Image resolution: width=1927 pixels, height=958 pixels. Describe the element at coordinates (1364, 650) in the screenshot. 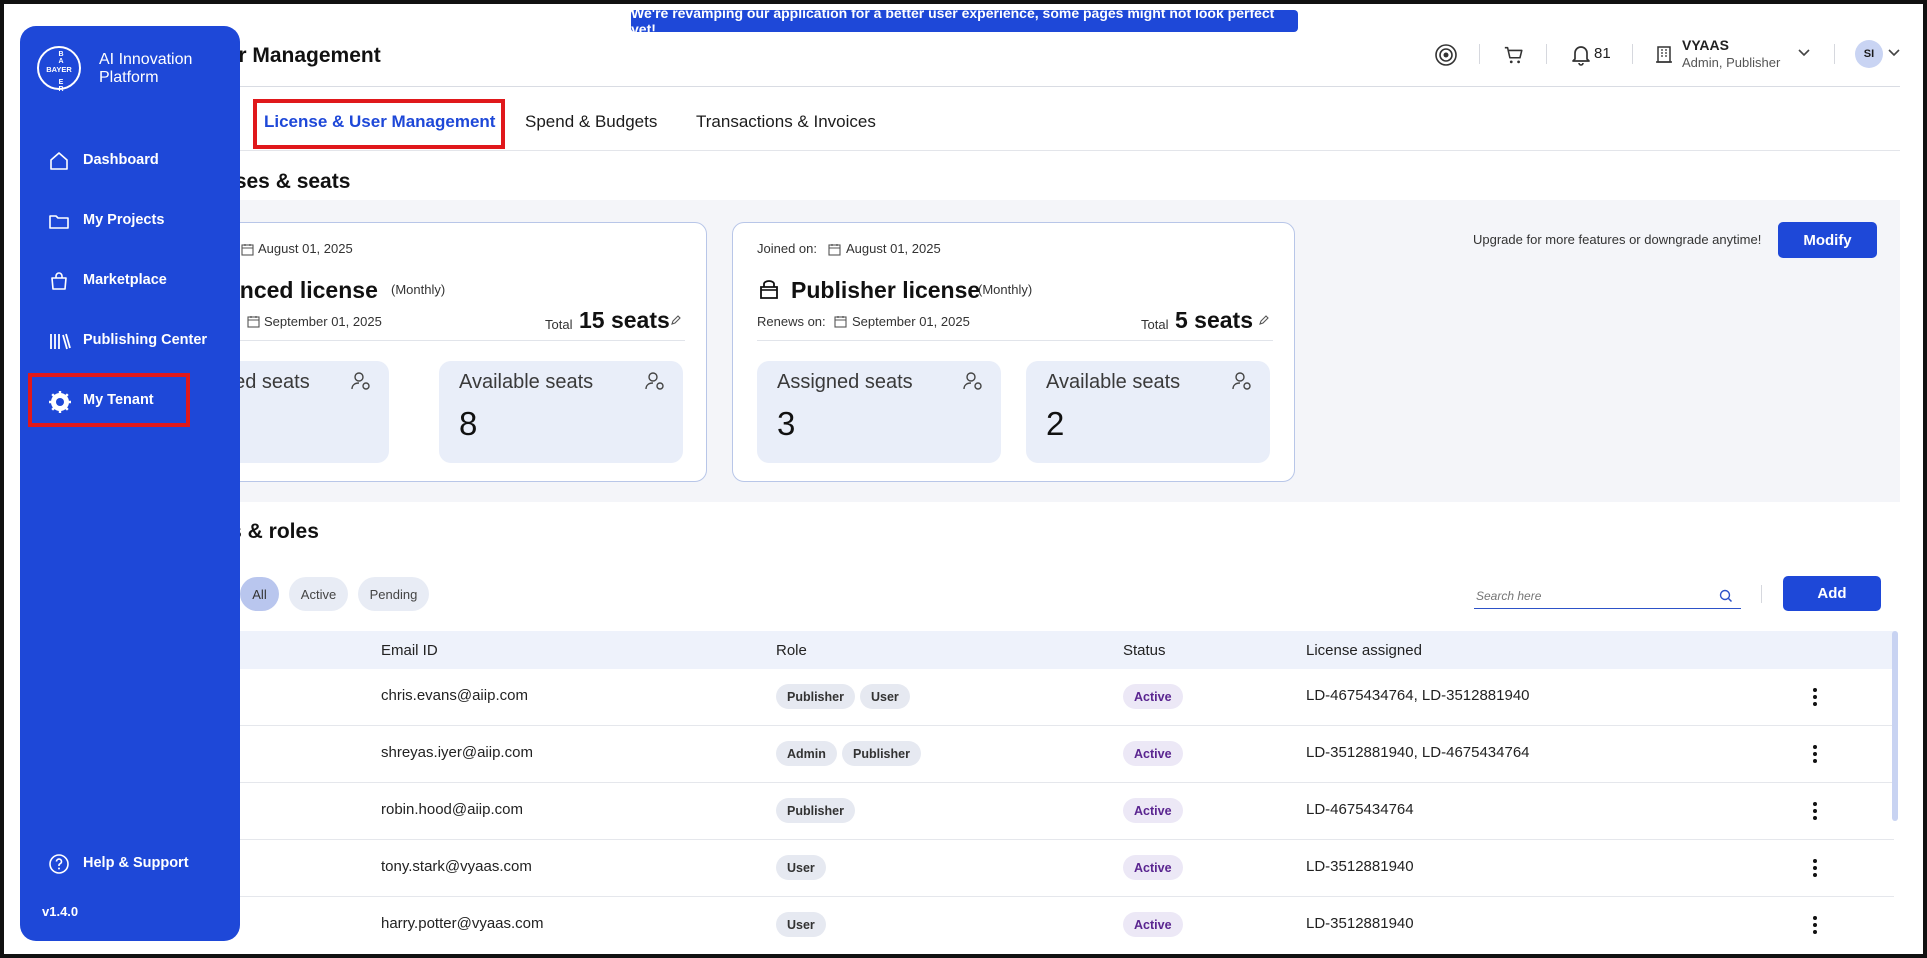

I see `column-header-license: License assigned` at that location.